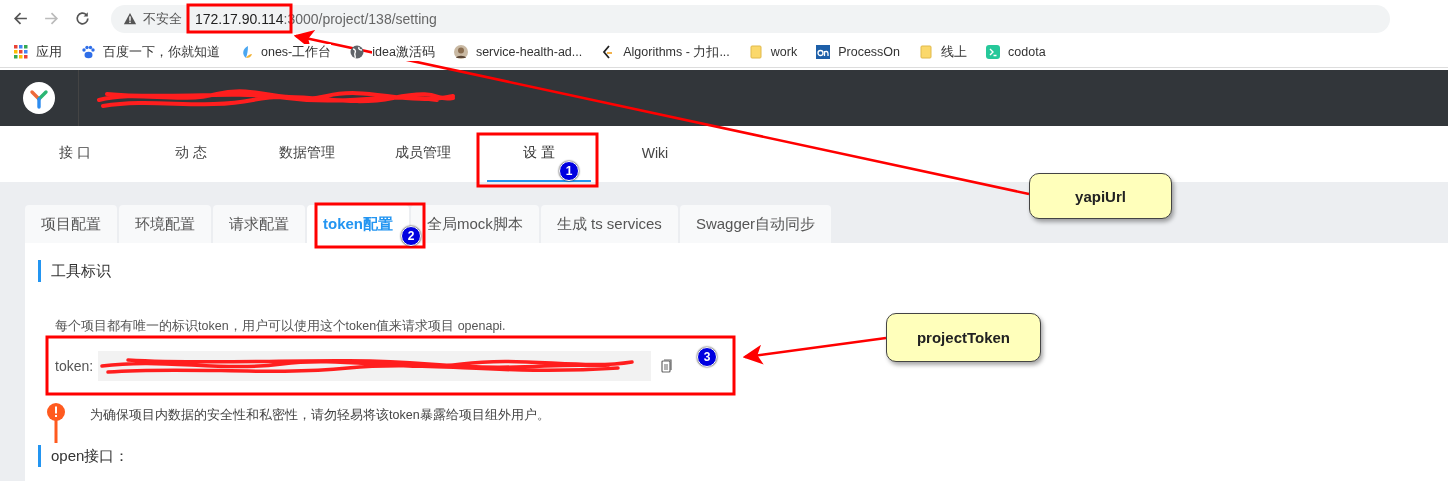 The width and height of the screenshot is (1448, 481). Describe the element at coordinates (75, 154) in the screenshot. I see `nav-tab: 接 口` at that location.